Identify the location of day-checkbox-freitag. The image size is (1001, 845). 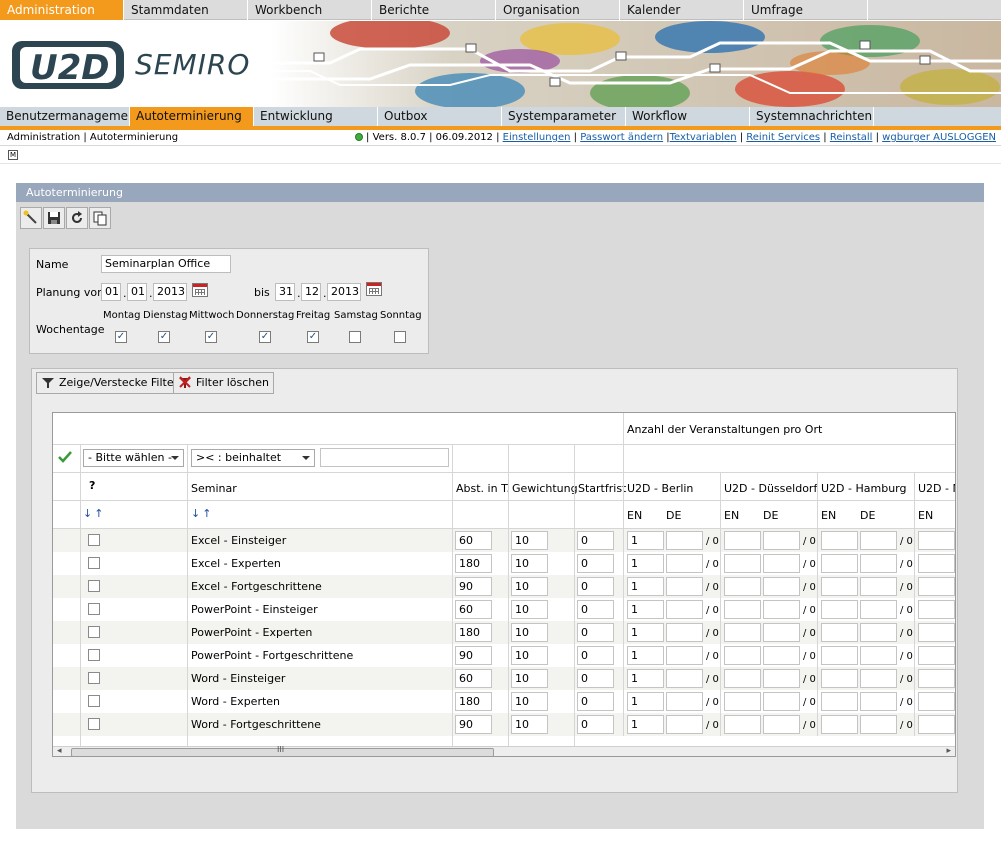
(313, 337).